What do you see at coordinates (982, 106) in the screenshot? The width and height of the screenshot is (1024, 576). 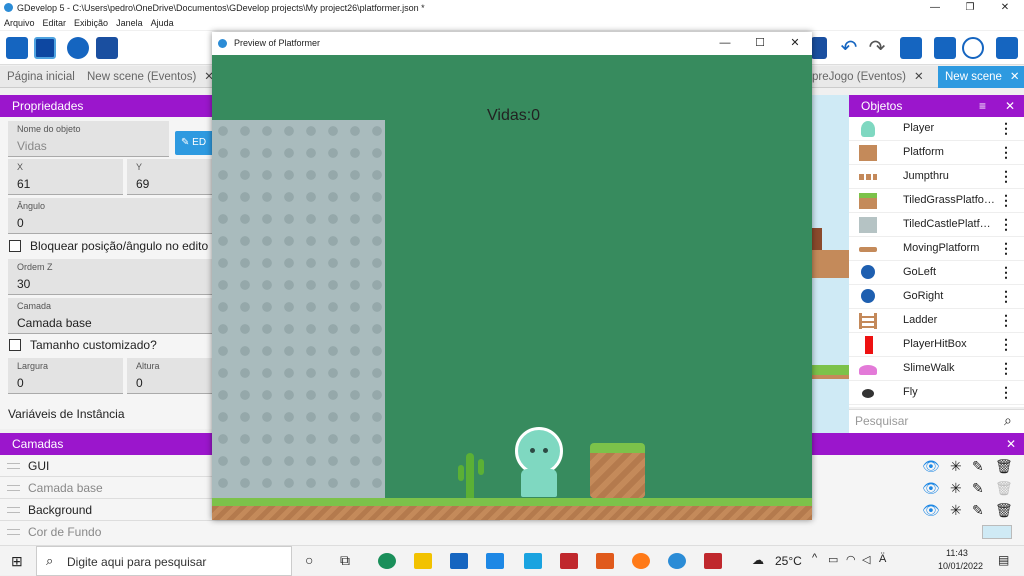 I see `filter-icon: ≡` at bounding box center [982, 106].